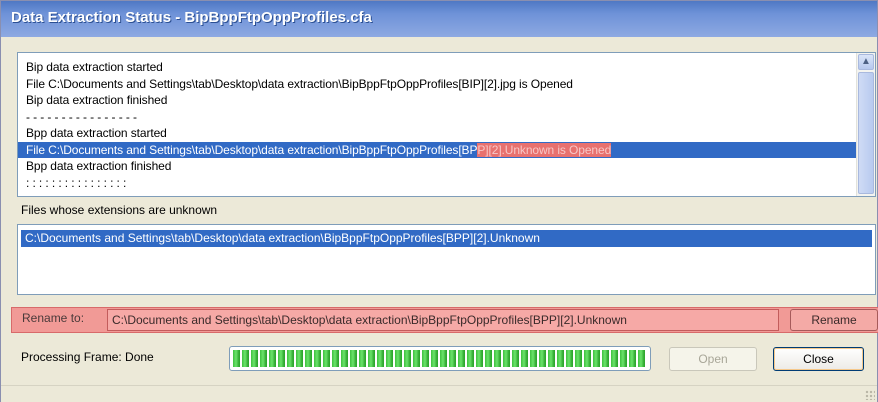  What do you see at coordinates (437, 100) in the screenshot?
I see `log-line: Bip data extraction finished` at bounding box center [437, 100].